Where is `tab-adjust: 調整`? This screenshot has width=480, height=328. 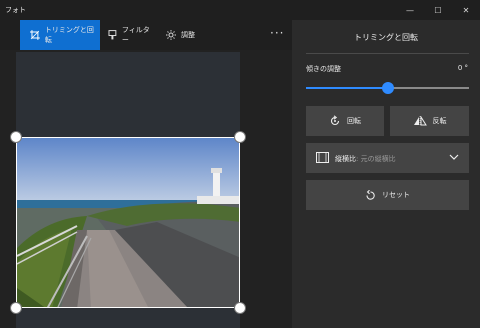
tab-adjust: 調整 is located at coordinates (184, 35).